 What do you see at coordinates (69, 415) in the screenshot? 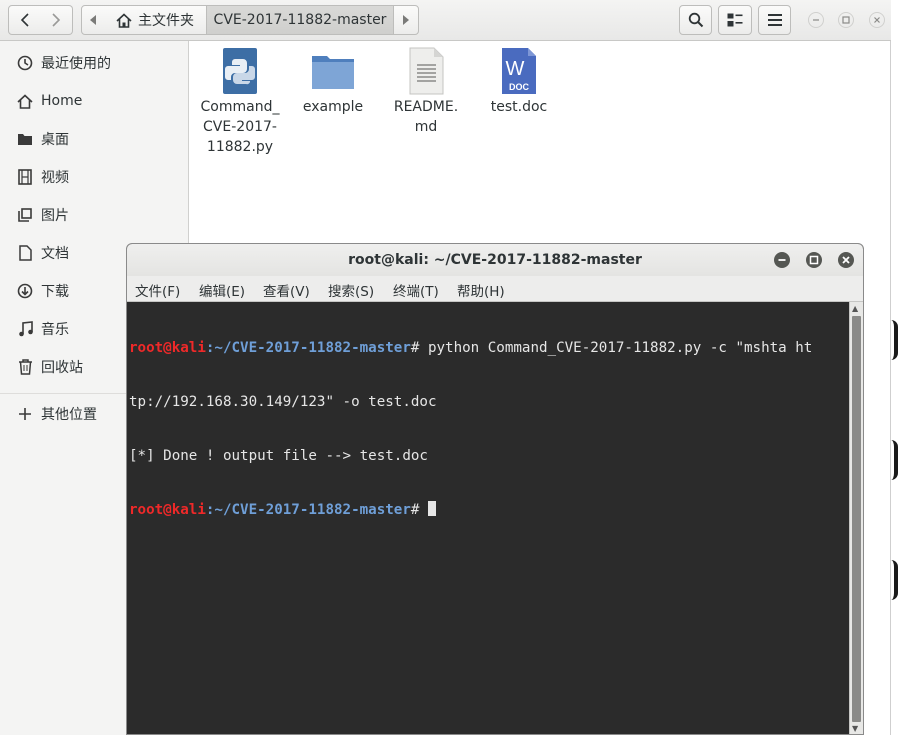
I see `sidebar-item-label: 其他位置` at bounding box center [69, 415].